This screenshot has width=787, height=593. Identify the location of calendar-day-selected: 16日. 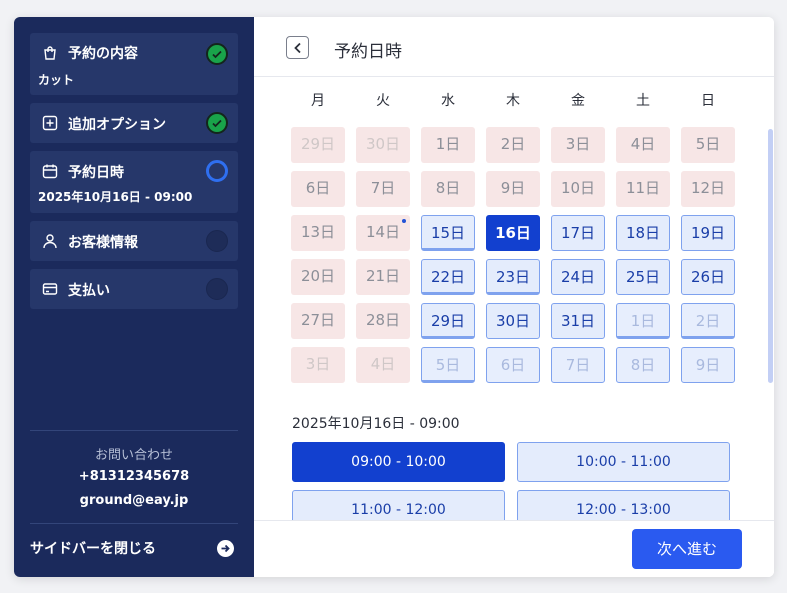
(513, 233).